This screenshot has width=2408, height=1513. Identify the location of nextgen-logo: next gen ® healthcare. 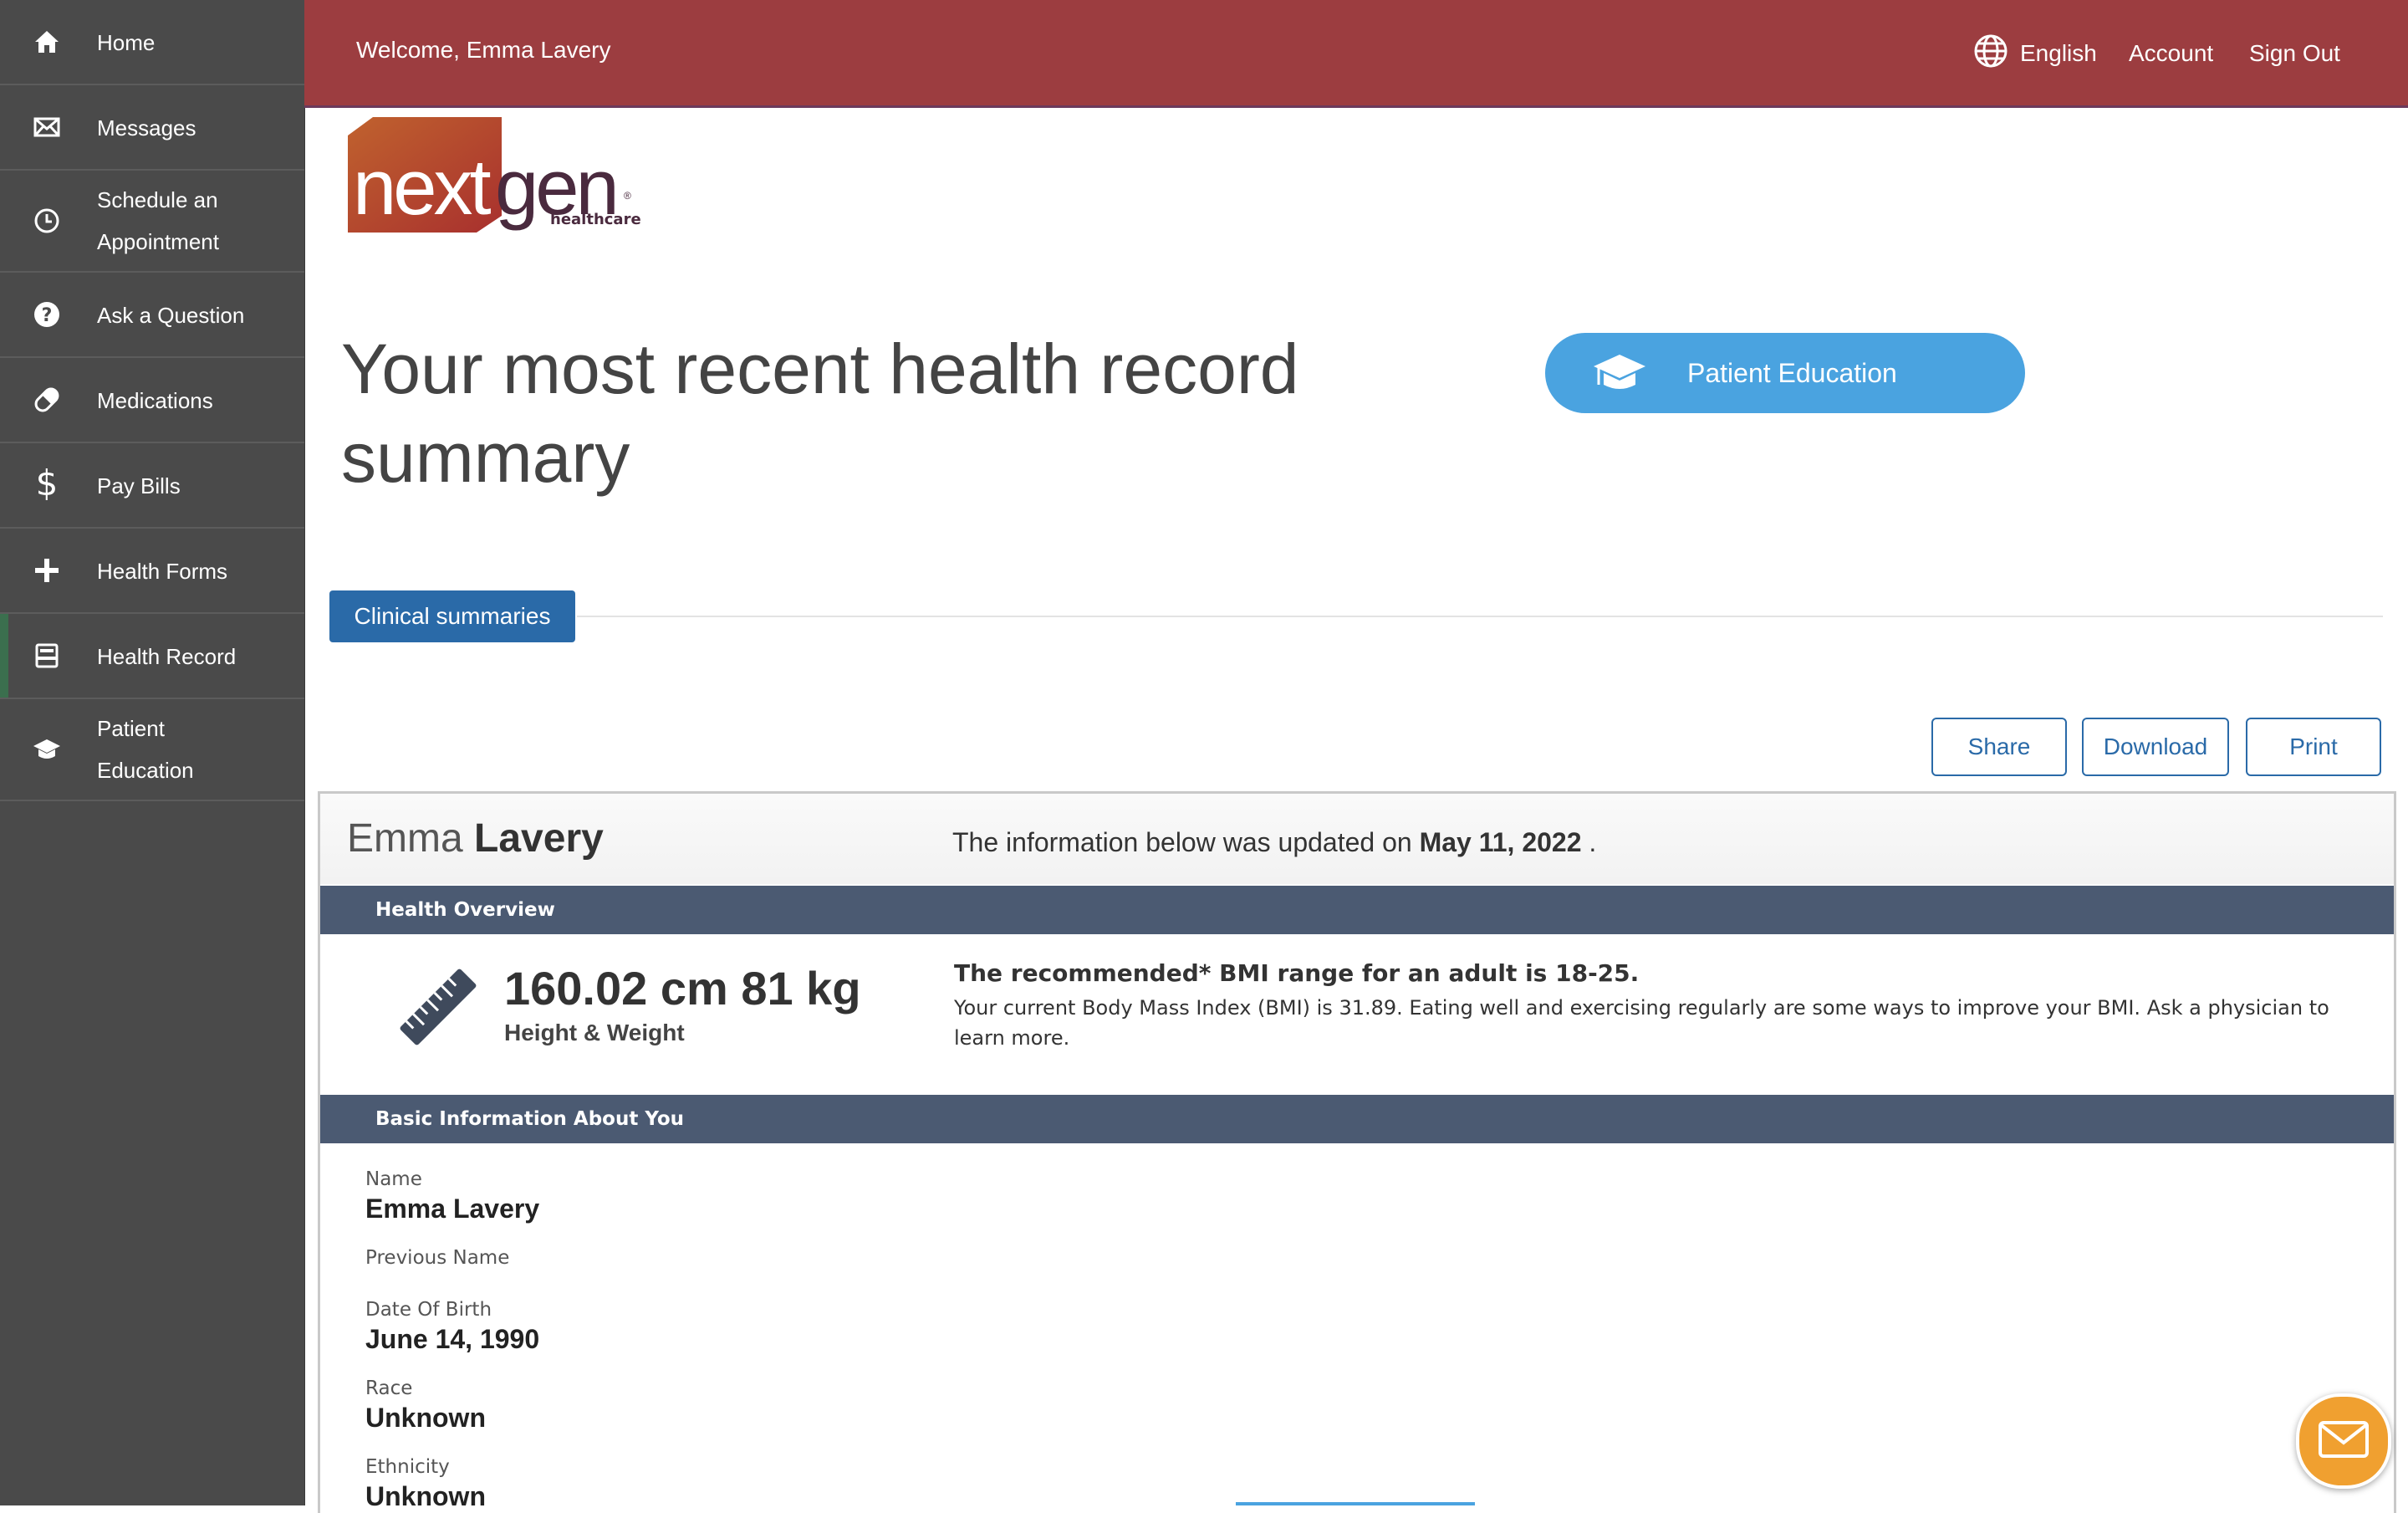
(499, 176).